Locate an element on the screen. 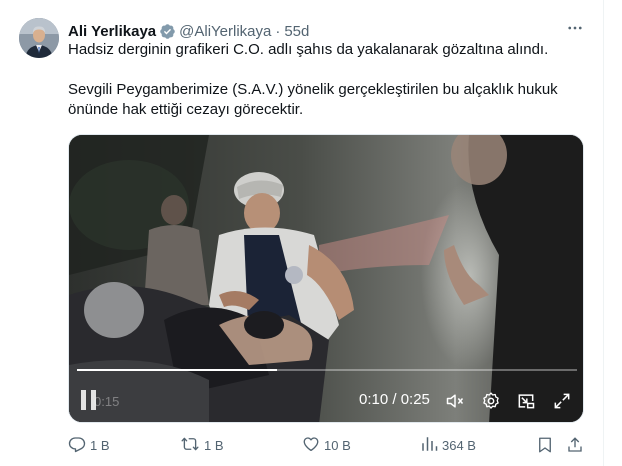 The image size is (622, 466). repost-count: 1 B is located at coordinates (214, 445).